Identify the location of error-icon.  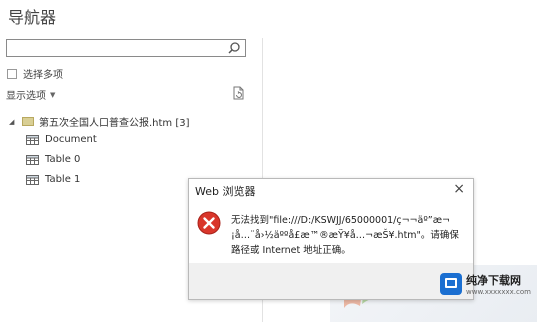
(209, 223).